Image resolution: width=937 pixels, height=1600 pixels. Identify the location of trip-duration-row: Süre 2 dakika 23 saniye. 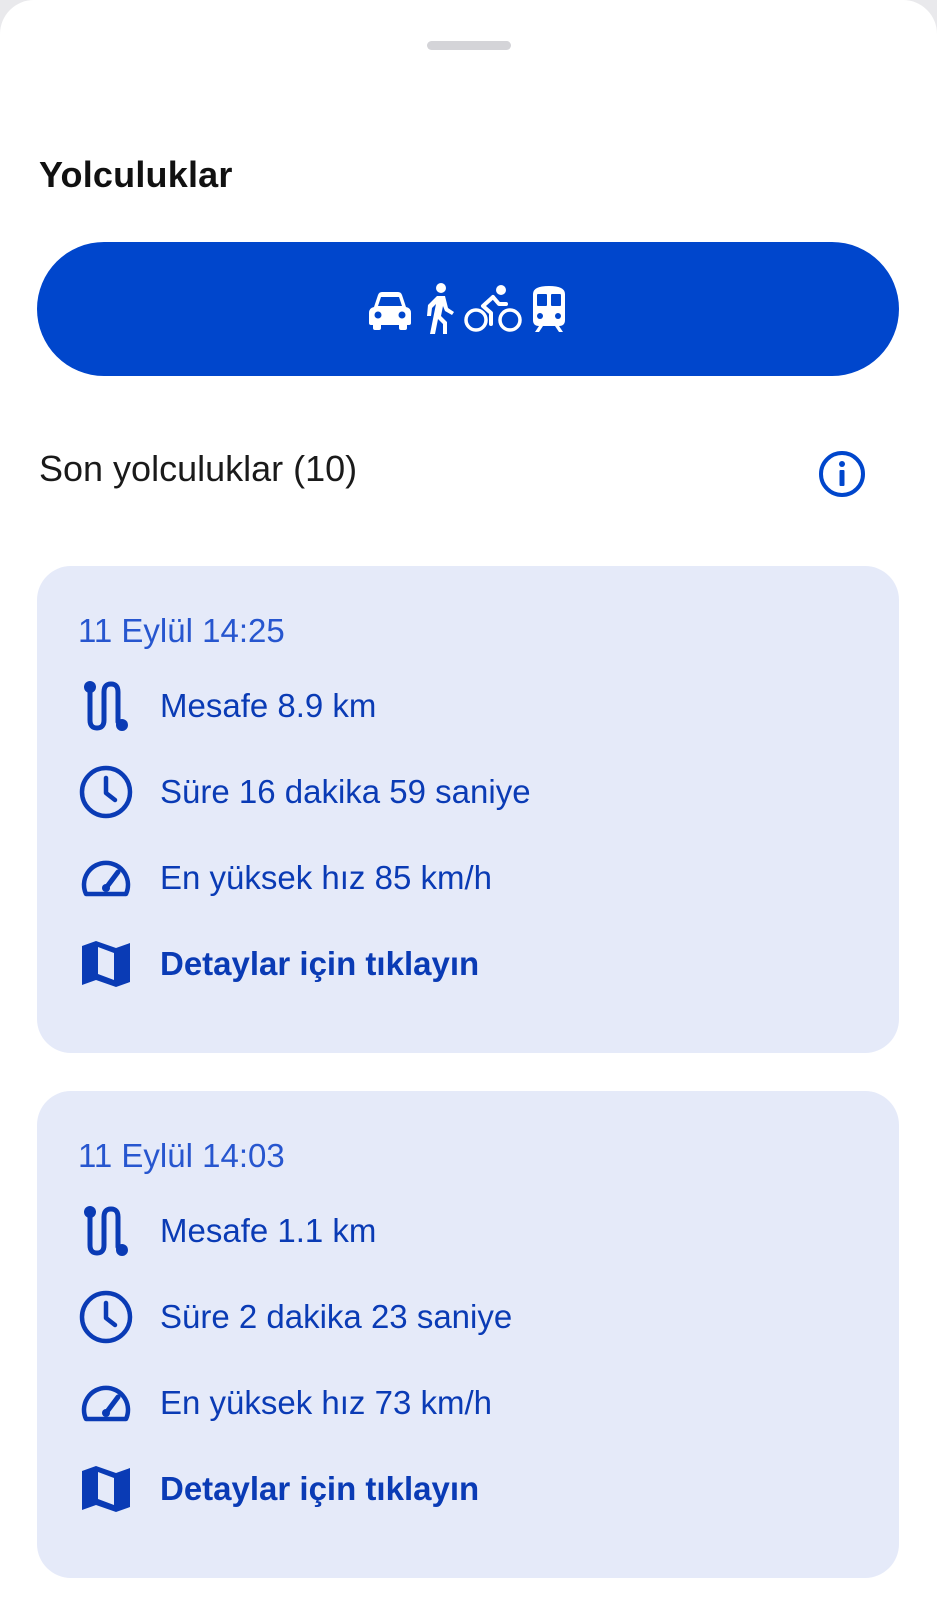
(295, 1317).